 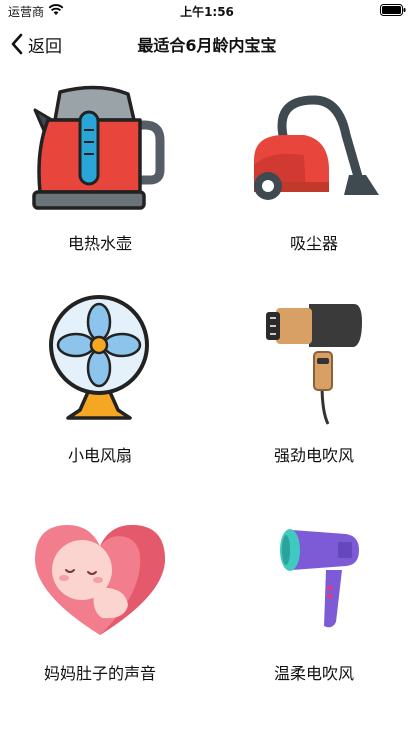 I want to click on electric-fan-icon, so click(x=99, y=357).